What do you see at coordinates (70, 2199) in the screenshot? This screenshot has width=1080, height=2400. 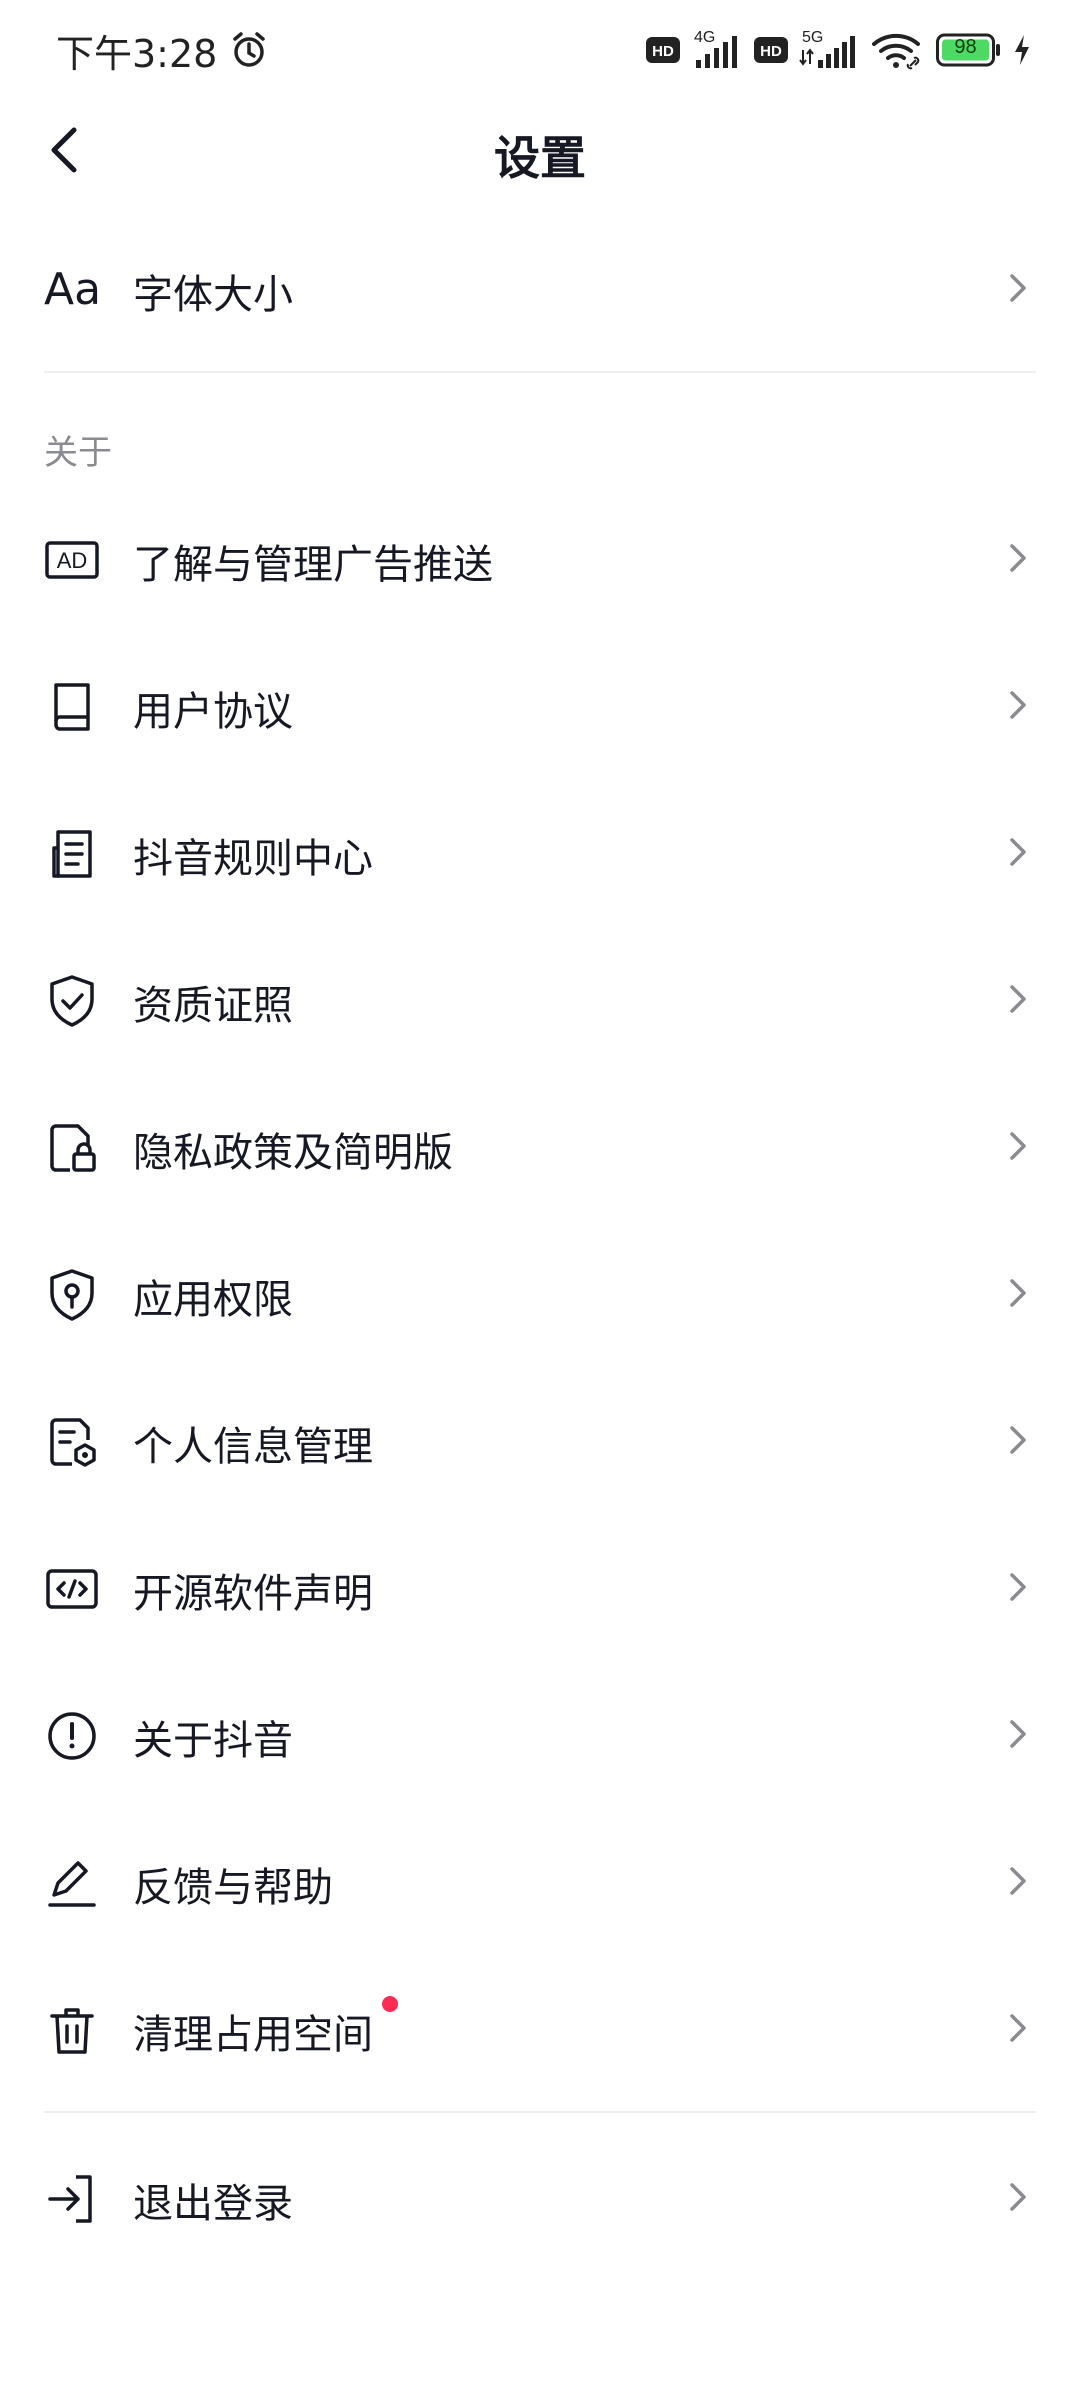 I see `logout-icon` at bounding box center [70, 2199].